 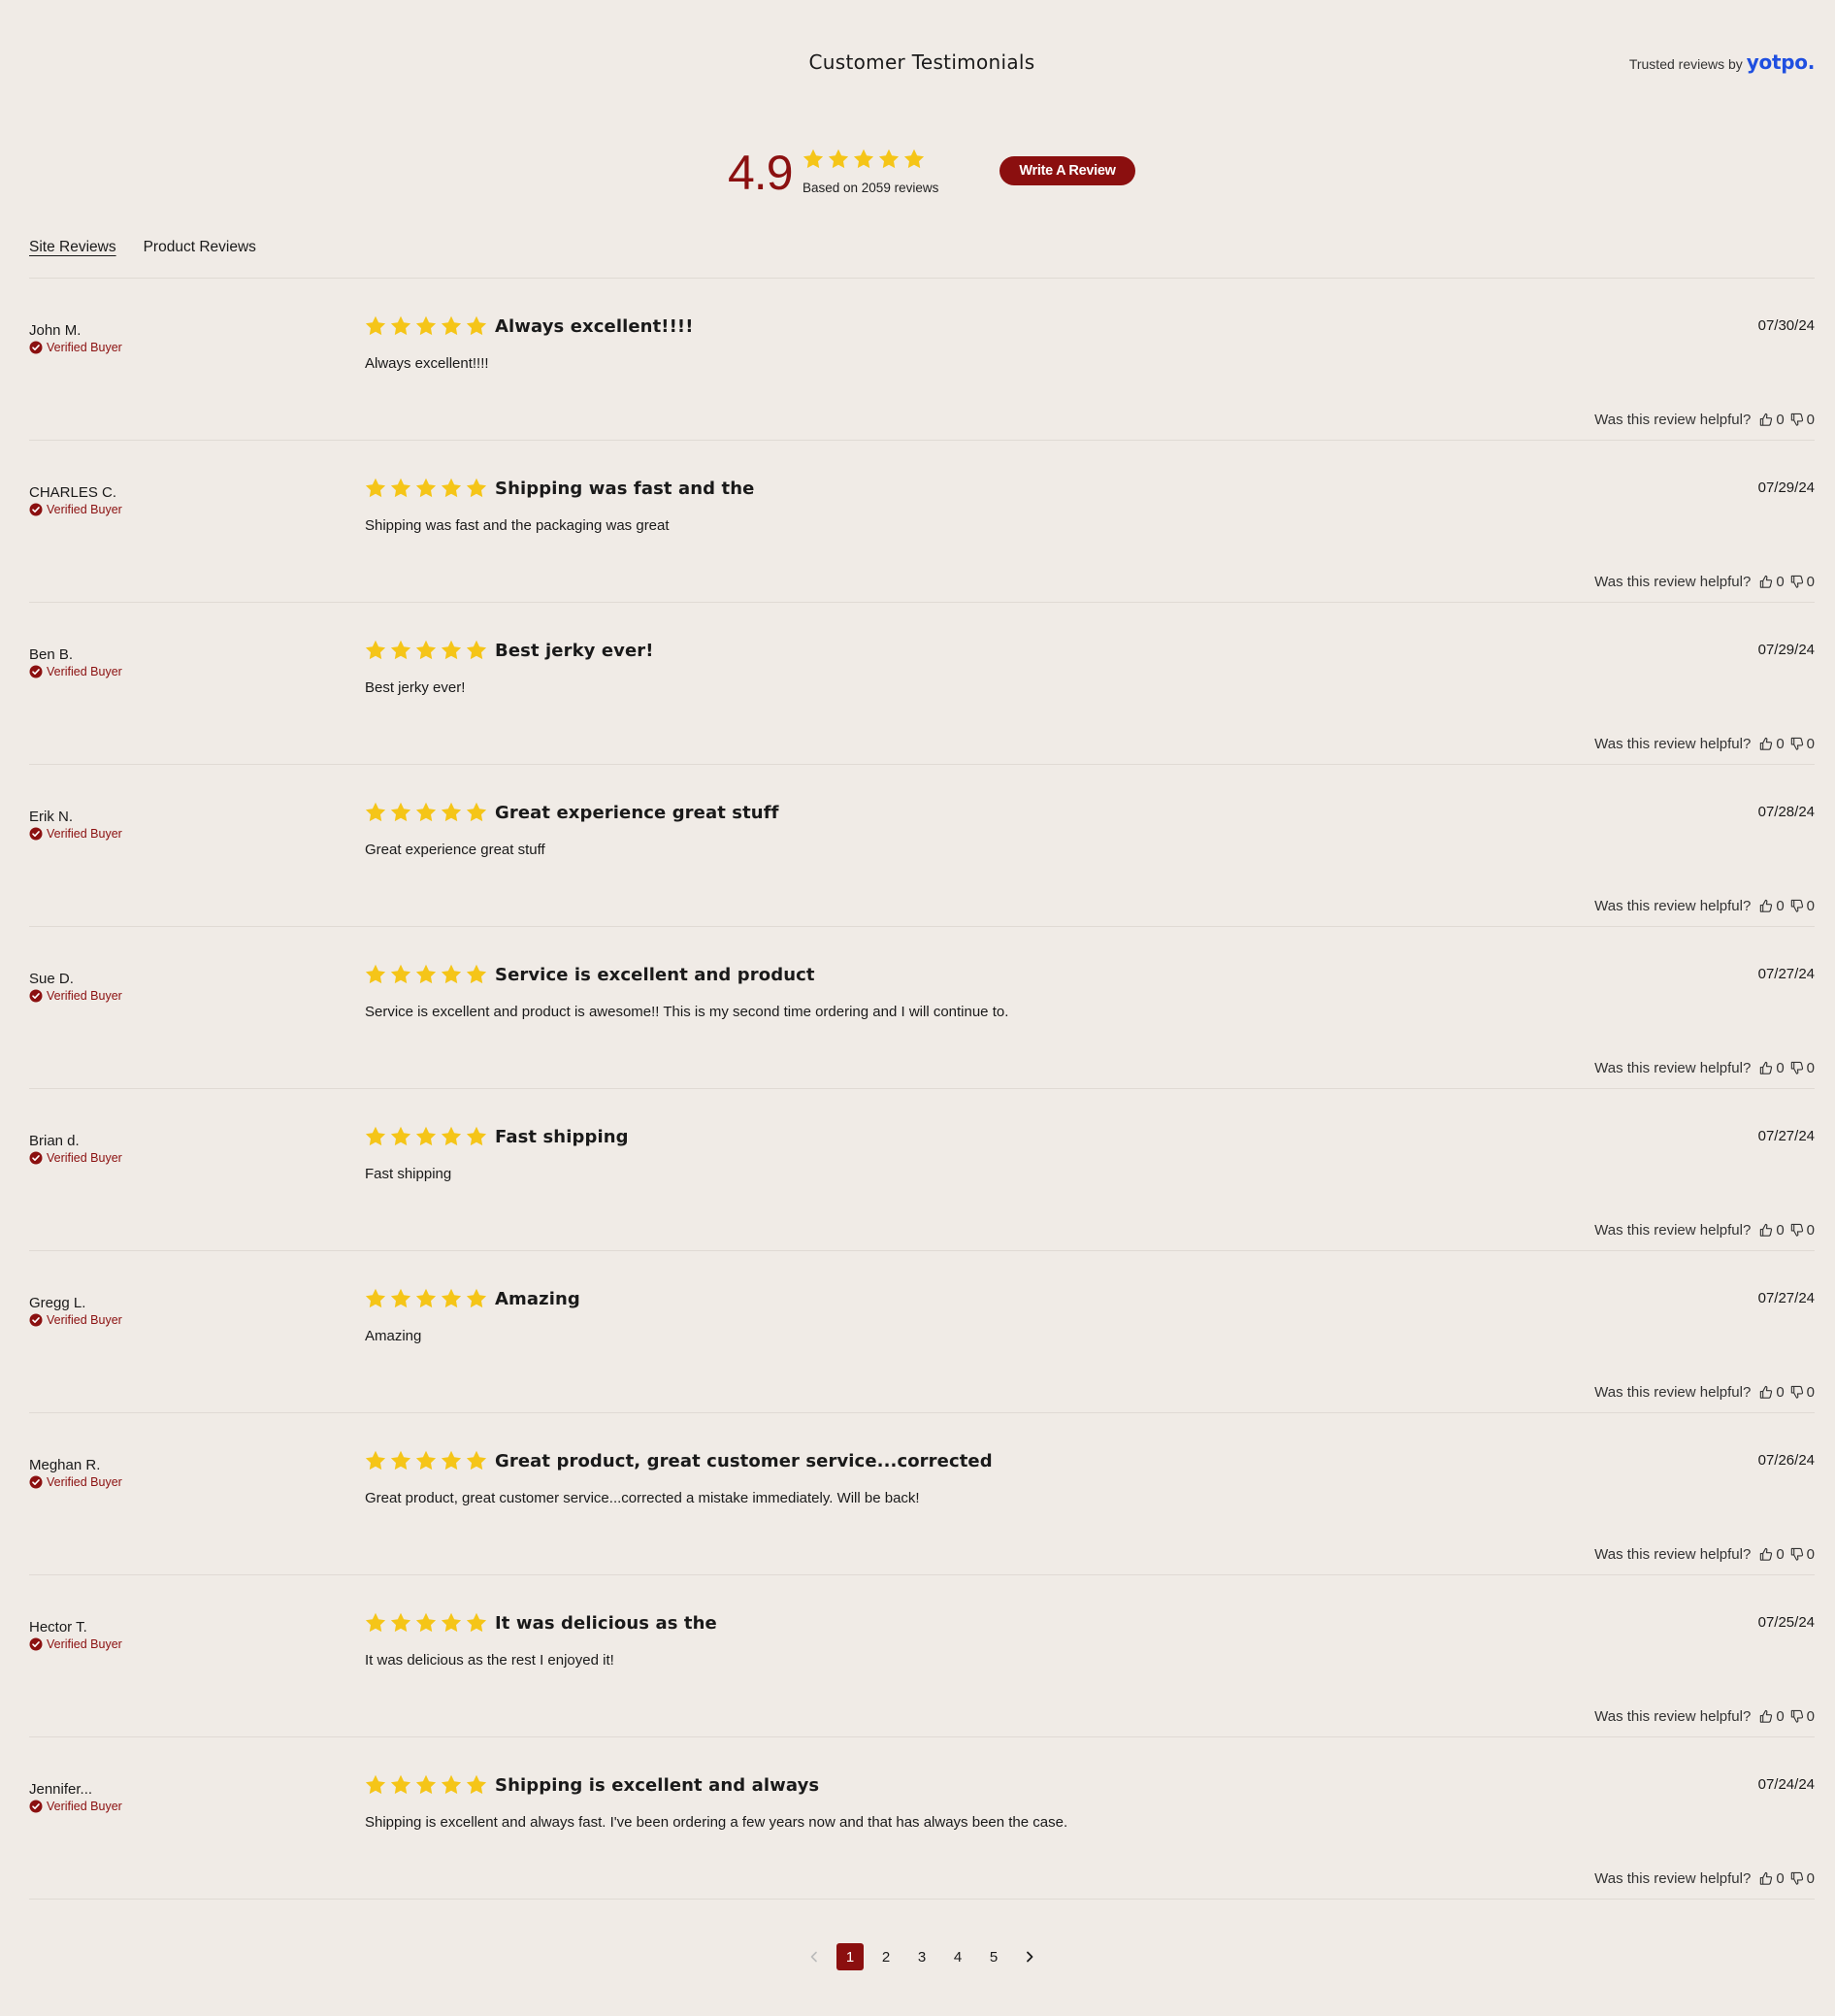 I want to click on review-body: Great experience great stuff, so click(x=455, y=850).